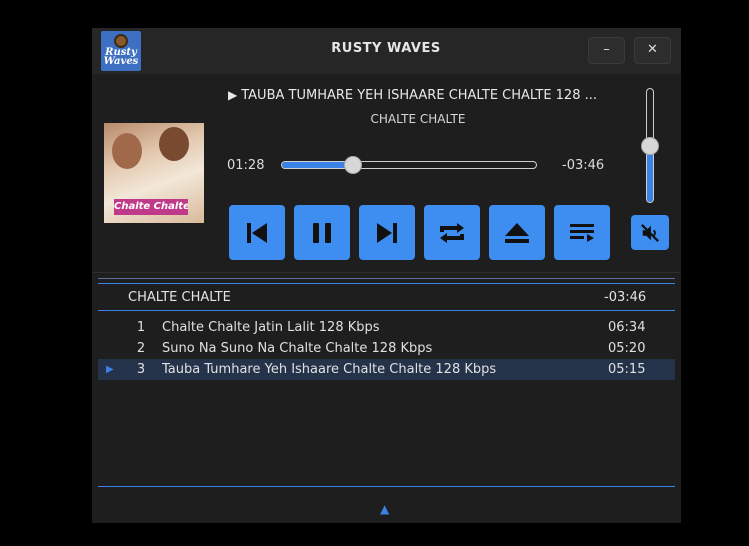 The width and height of the screenshot is (749, 546). I want to click on close-icon: ✕, so click(652, 49).